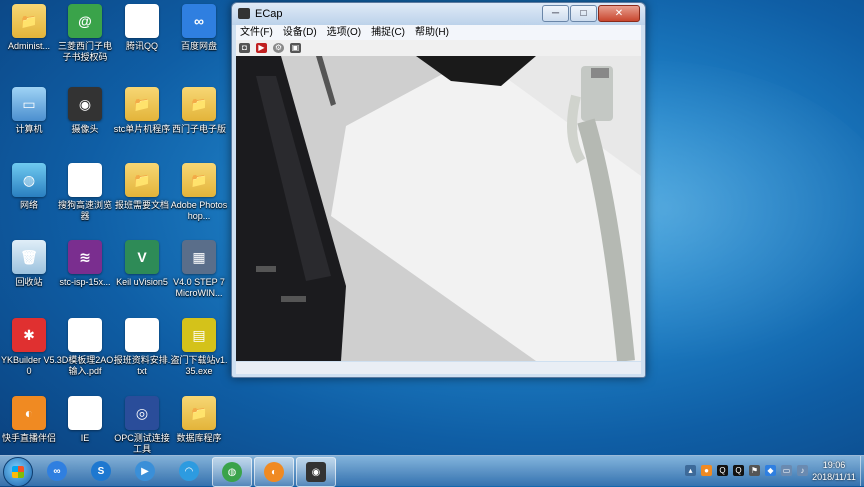  I want to click on globe-icon: ◍, so click(232, 472).